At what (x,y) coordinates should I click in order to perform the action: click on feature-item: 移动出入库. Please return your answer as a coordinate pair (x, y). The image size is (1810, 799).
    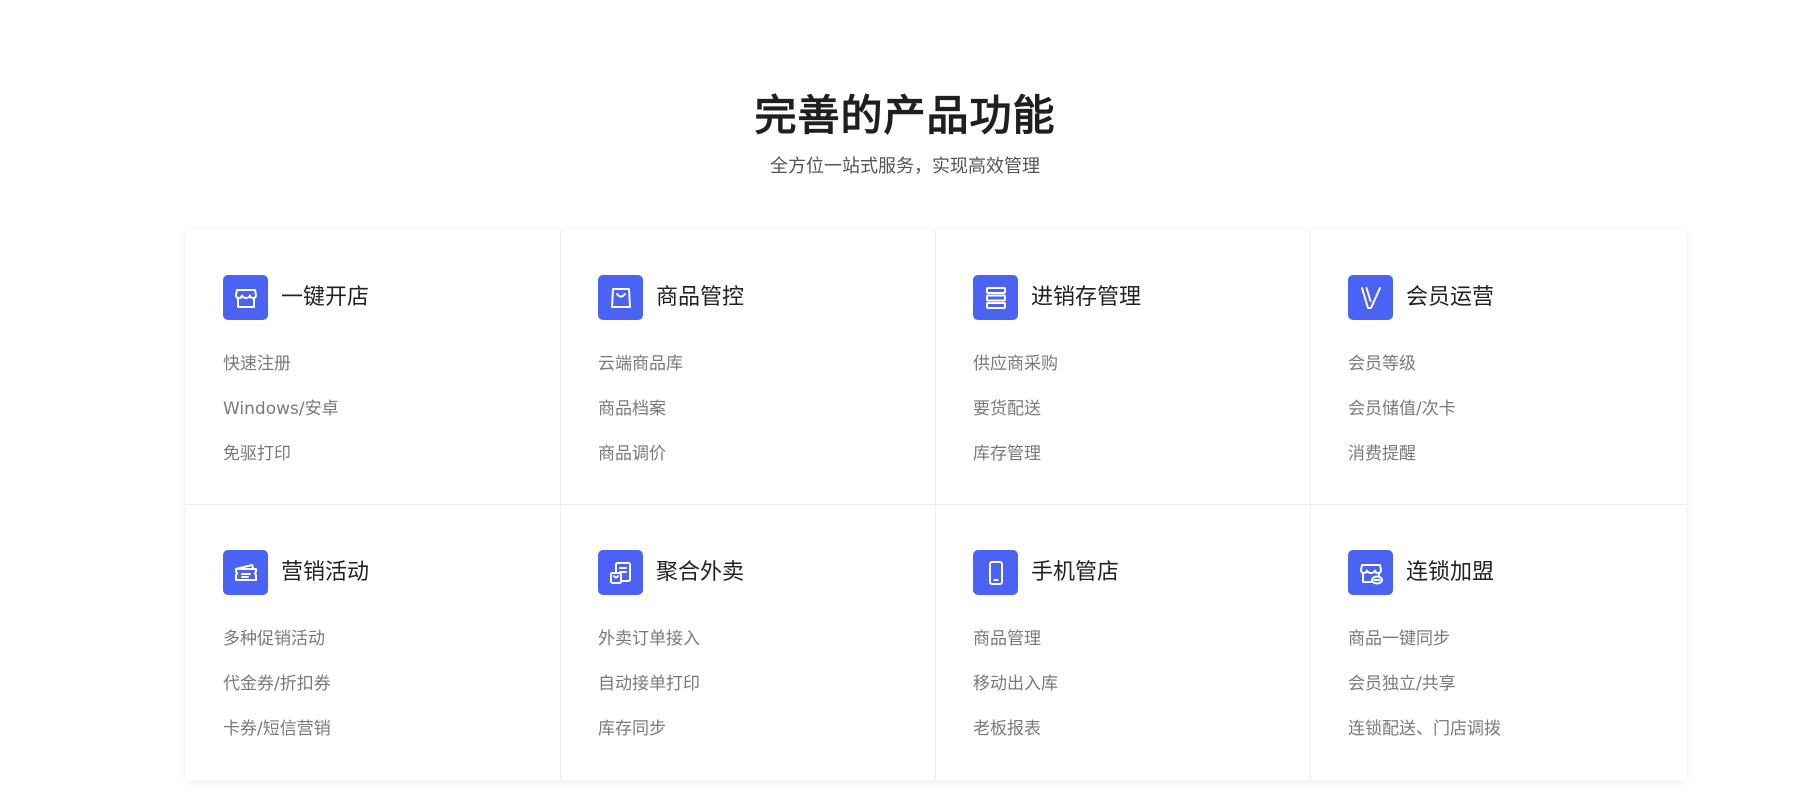
    Looking at the image, I should click on (1015, 684).